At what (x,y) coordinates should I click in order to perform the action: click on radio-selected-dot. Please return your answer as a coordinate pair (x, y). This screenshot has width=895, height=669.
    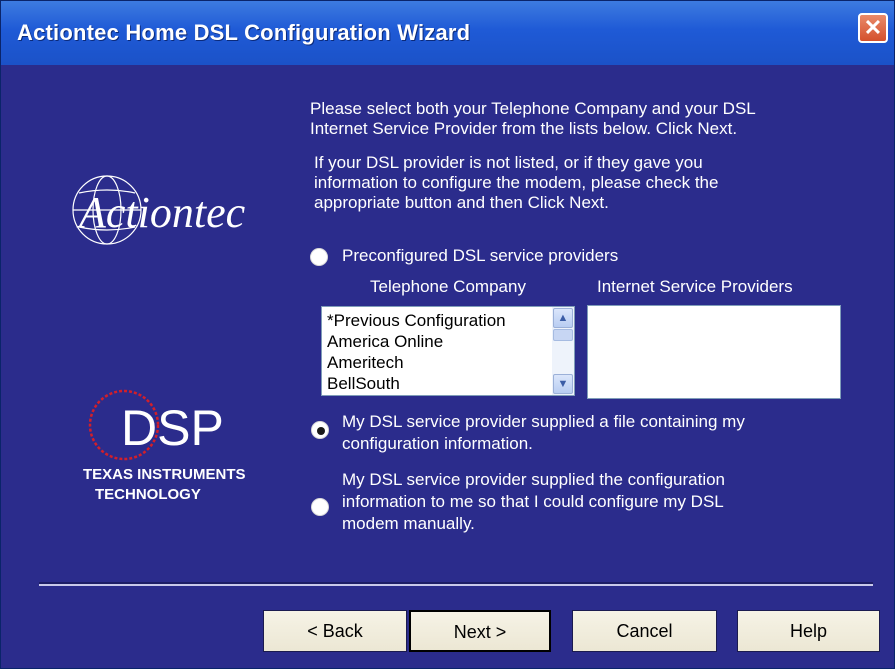
    Looking at the image, I should click on (321, 431).